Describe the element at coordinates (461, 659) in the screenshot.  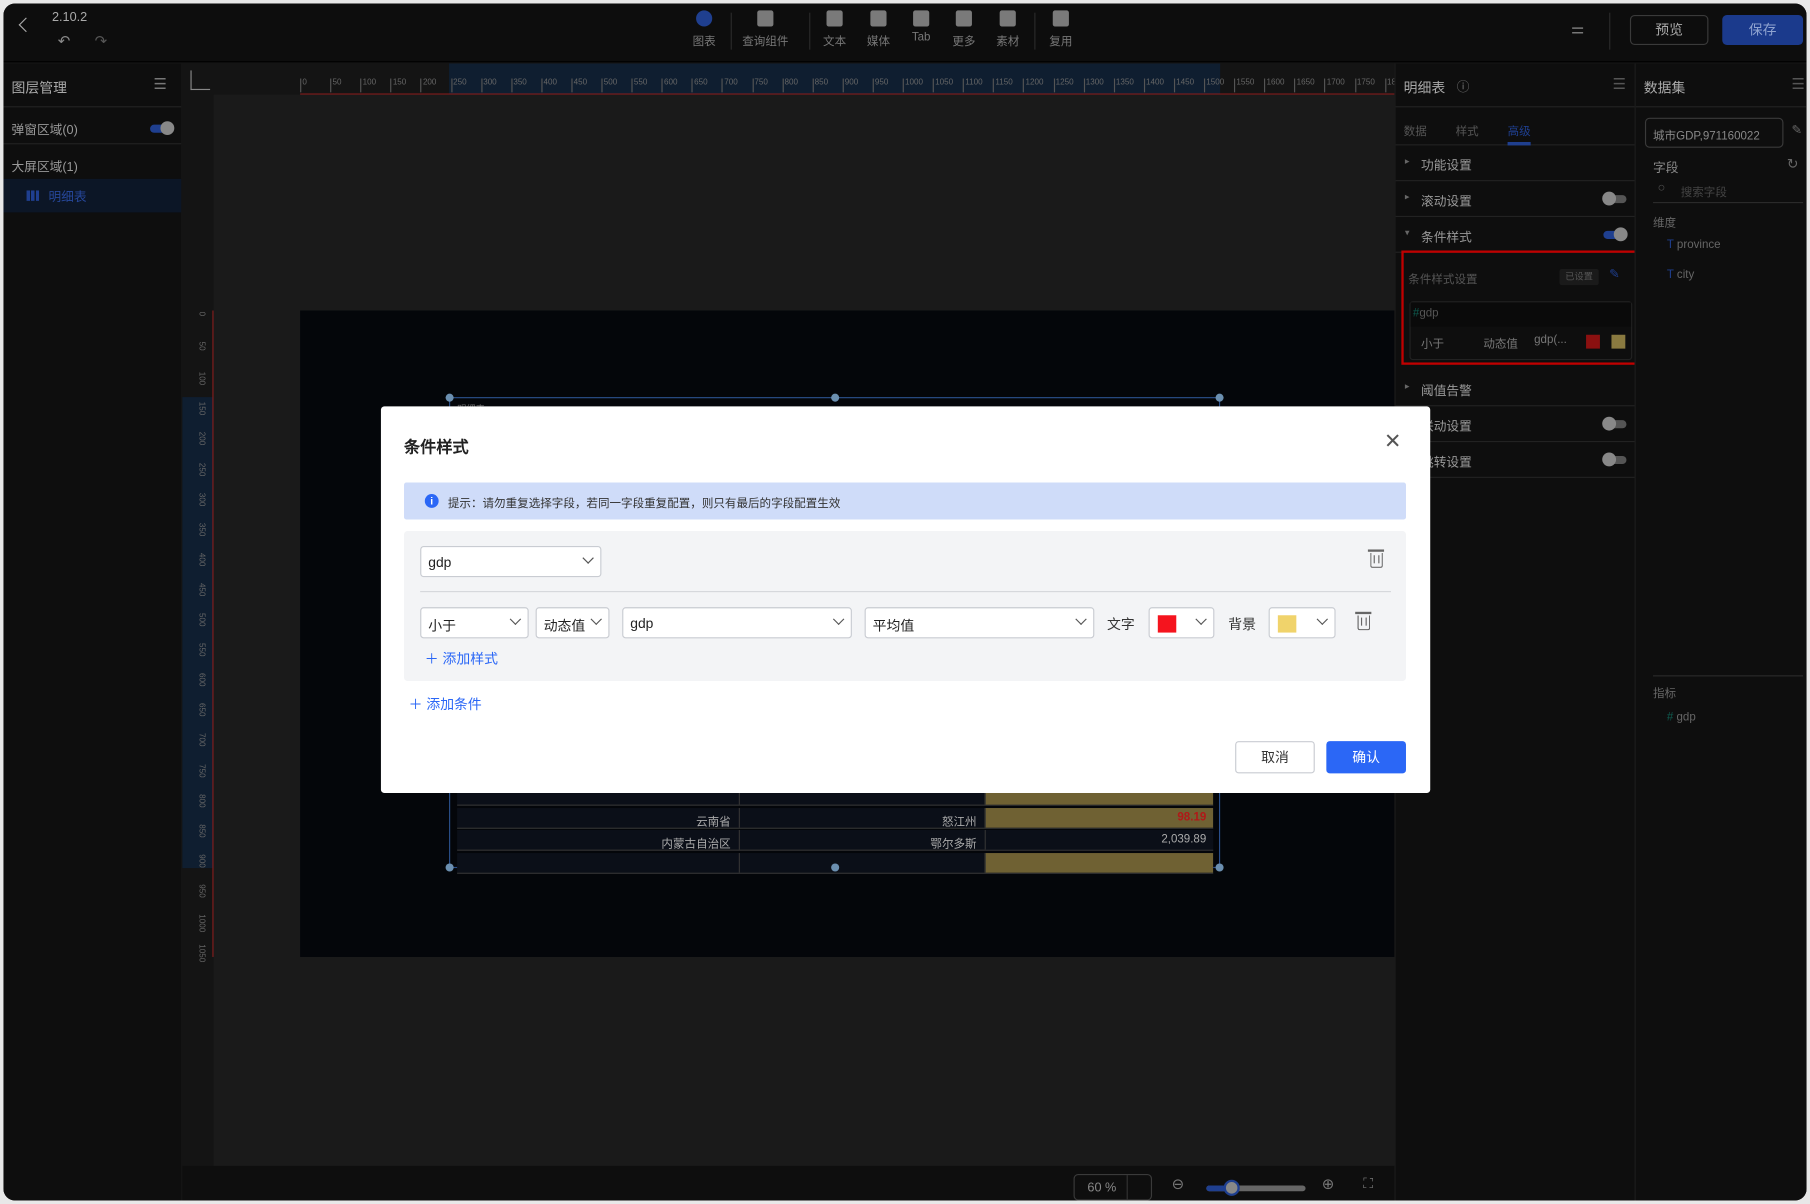
I see `add-style-button: ＋ 添加样式` at that location.